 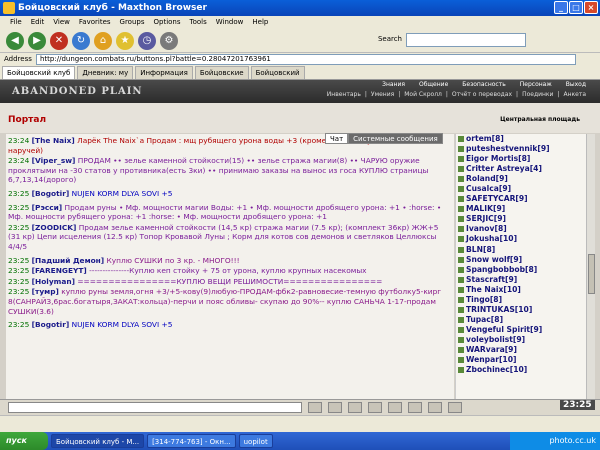 What do you see at coordinates (482, 94) in the screenshot?
I see `subnav-transfers: Отчёт о переводах` at bounding box center [482, 94].